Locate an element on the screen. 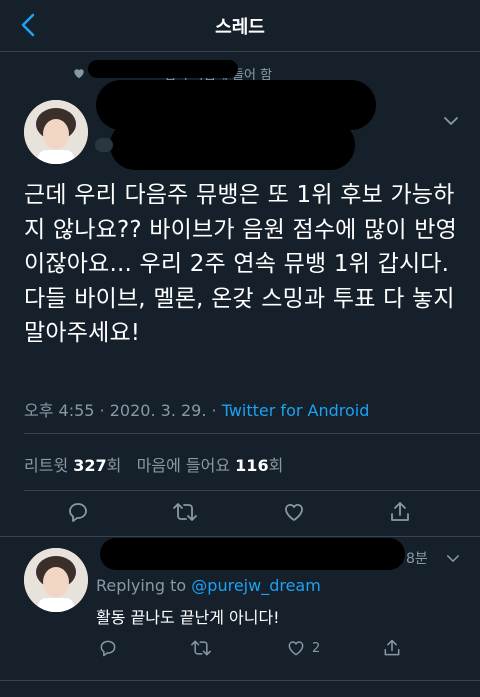 The image size is (480, 697). page-title: 스레드 is located at coordinates (240, 27).